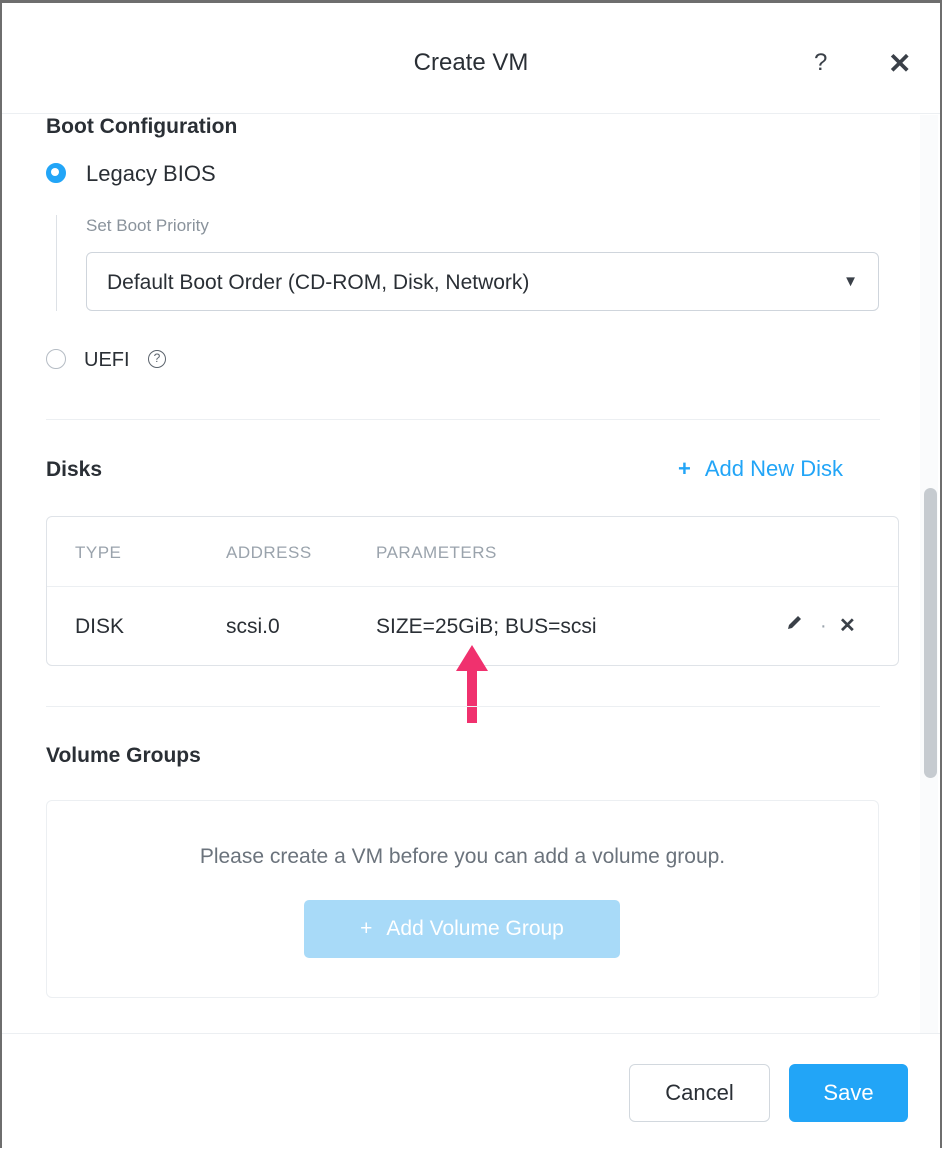  I want to click on add-volume-group-button: + Add Volume Group, so click(462, 929).